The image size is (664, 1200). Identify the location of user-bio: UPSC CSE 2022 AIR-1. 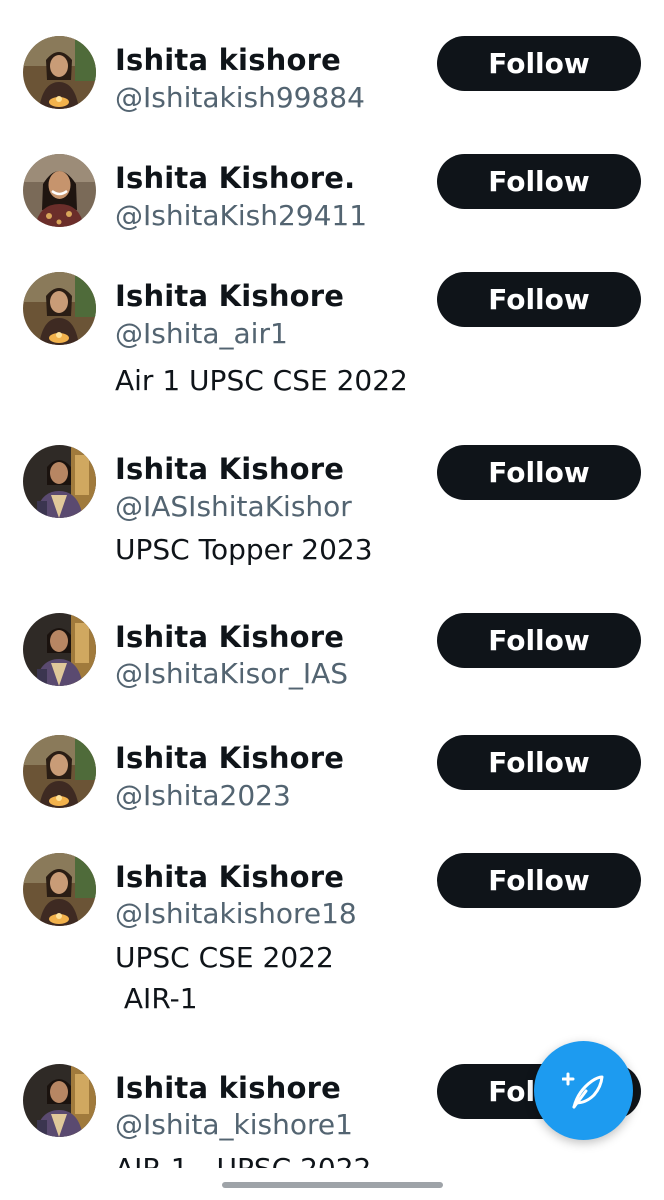
(224, 978).